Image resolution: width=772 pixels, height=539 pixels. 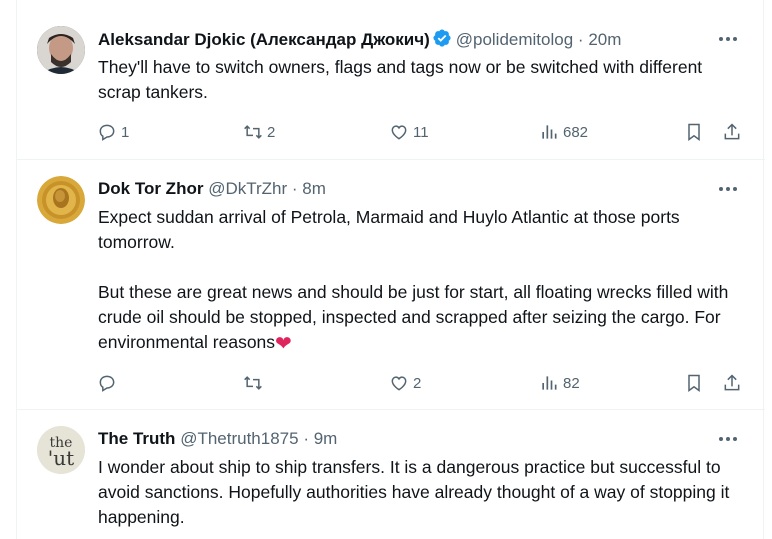 What do you see at coordinates (576, 132) in the screenshot?
I see `views-count: 682` at bounding box center [576, 132].